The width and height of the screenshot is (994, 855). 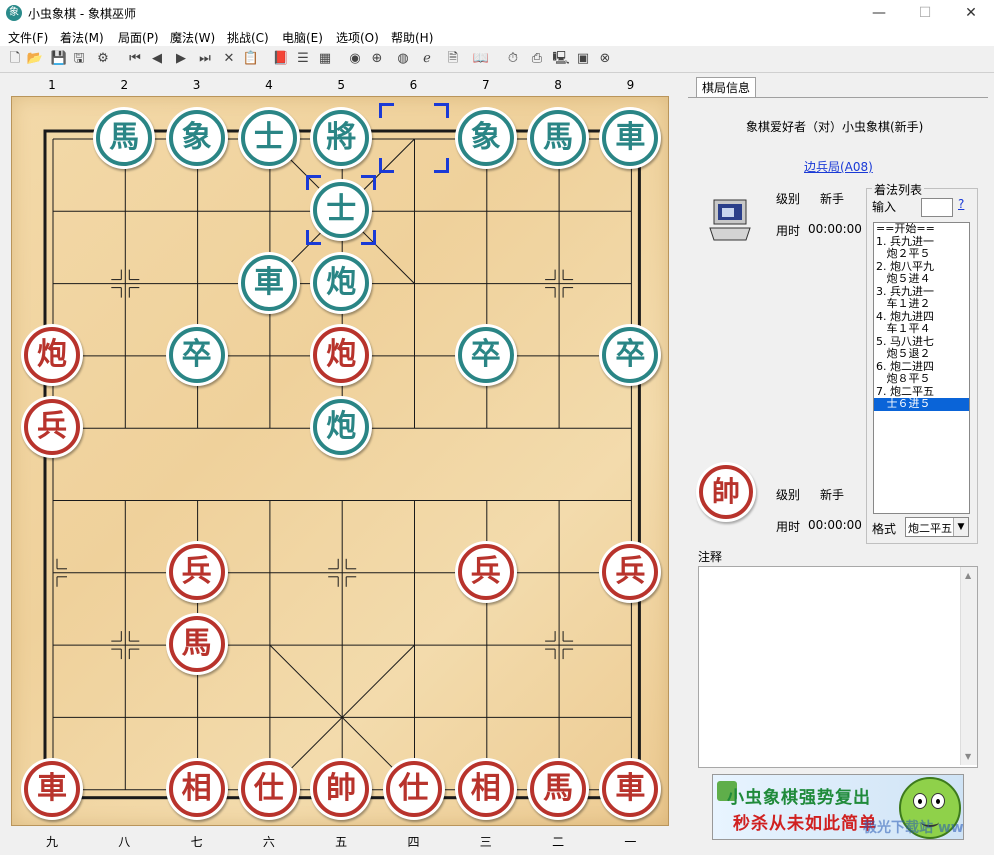 What do you see at coordinates (921, 229) in the screenshot?
I see `move-item: ==开始==` at bounding box center [921, 229].